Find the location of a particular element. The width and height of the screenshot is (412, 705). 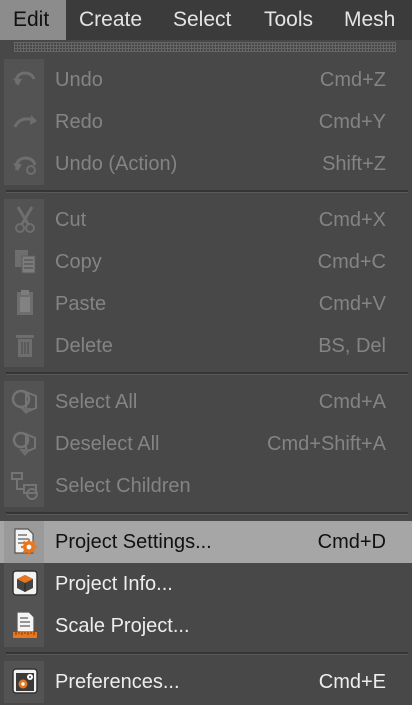

undo-action-icon is located at coordinates (25, 165).